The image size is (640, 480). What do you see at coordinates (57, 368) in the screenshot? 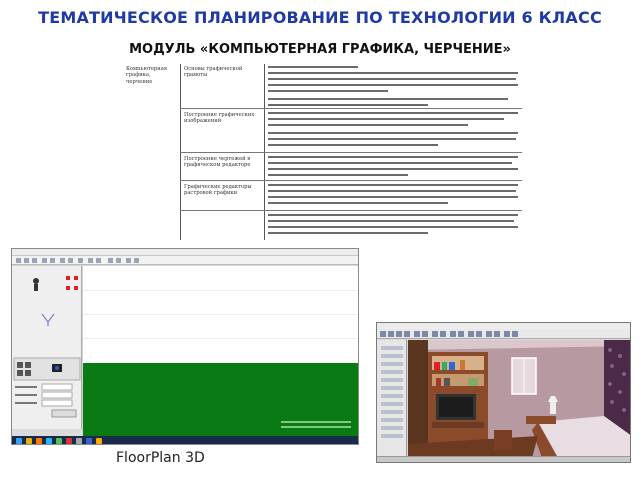
I see `camera-icon` at bounding box center [57, 368].